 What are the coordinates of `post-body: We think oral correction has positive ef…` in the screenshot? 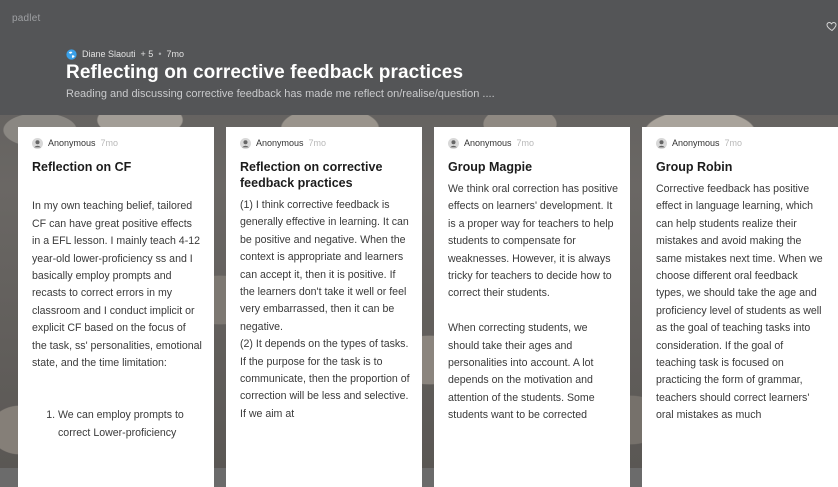 It's located at (533, 302).